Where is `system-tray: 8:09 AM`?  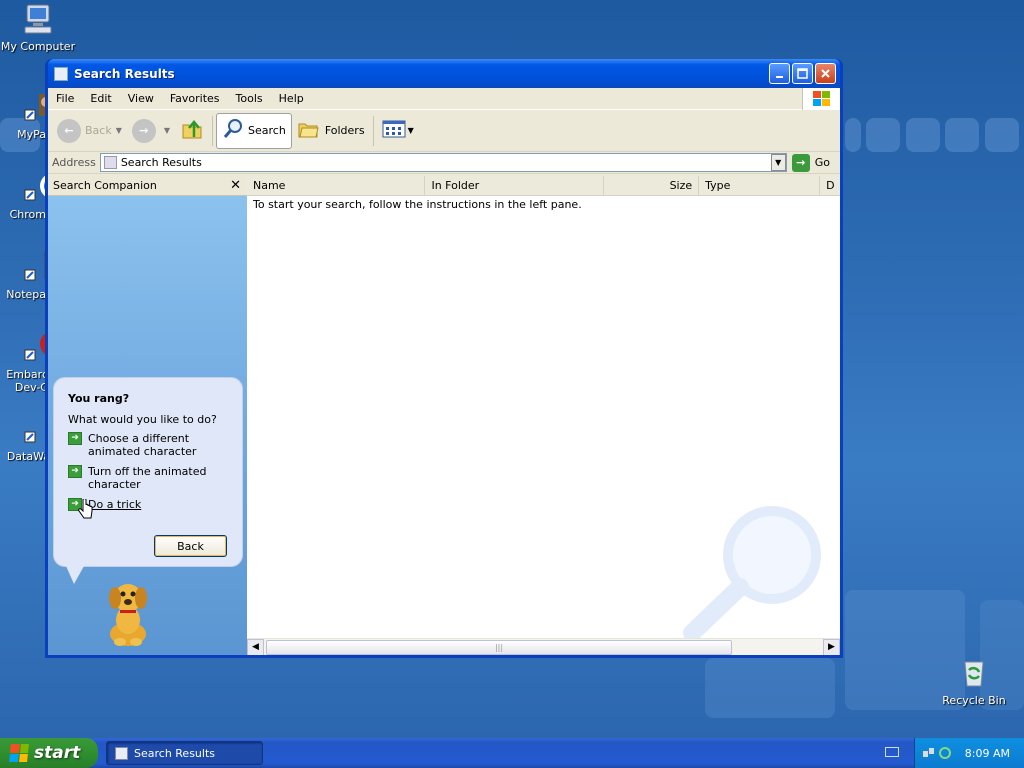
system-tray: 8:09 AM is located at coordinates (969, 753).